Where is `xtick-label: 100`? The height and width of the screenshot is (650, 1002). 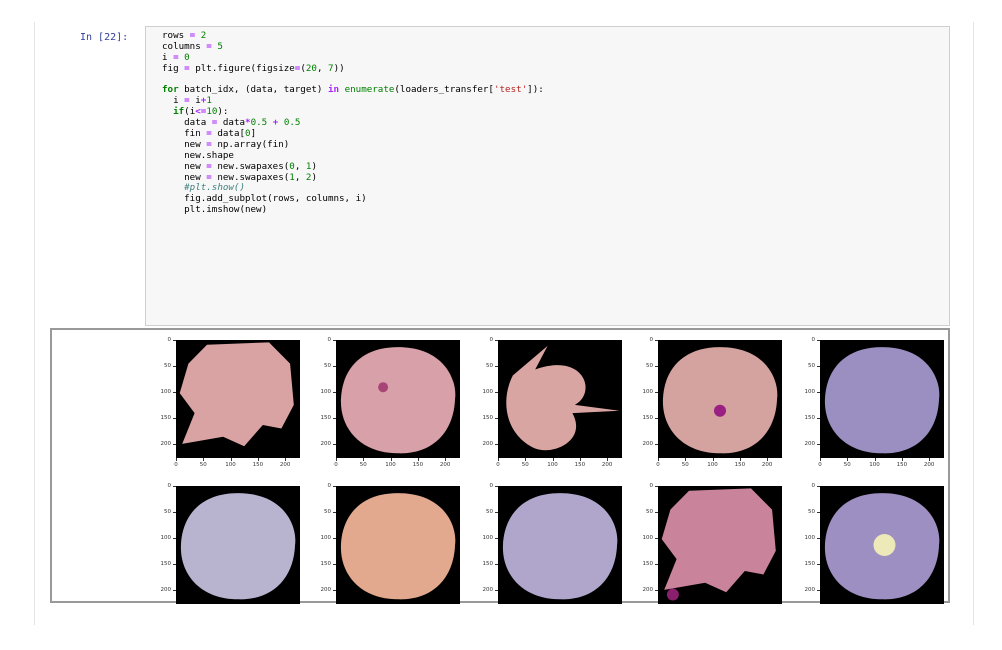 xtick-label: 100 is located at coordinates (552, 465).